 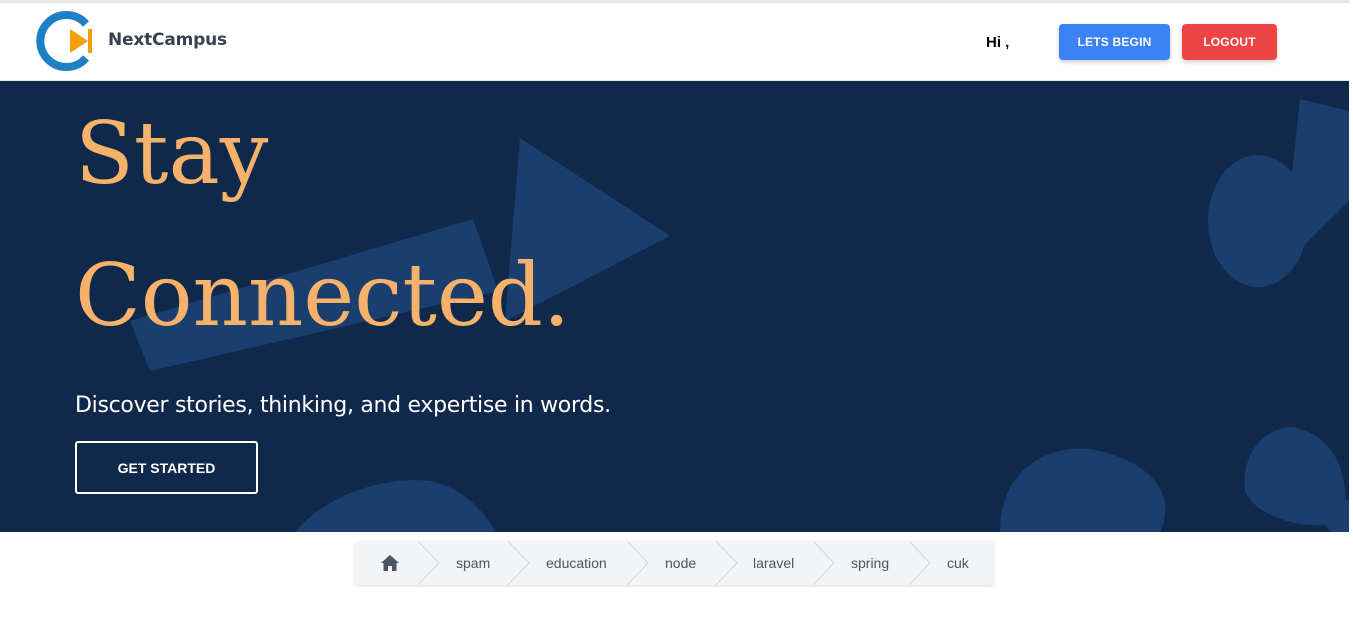 I want to click on window-edge, so click(x=1351, y=310).